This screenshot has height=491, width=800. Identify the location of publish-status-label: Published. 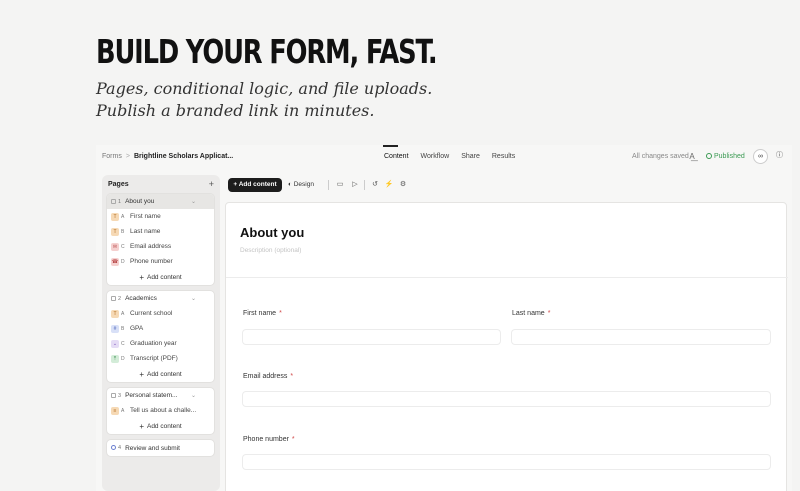
(729, 156).